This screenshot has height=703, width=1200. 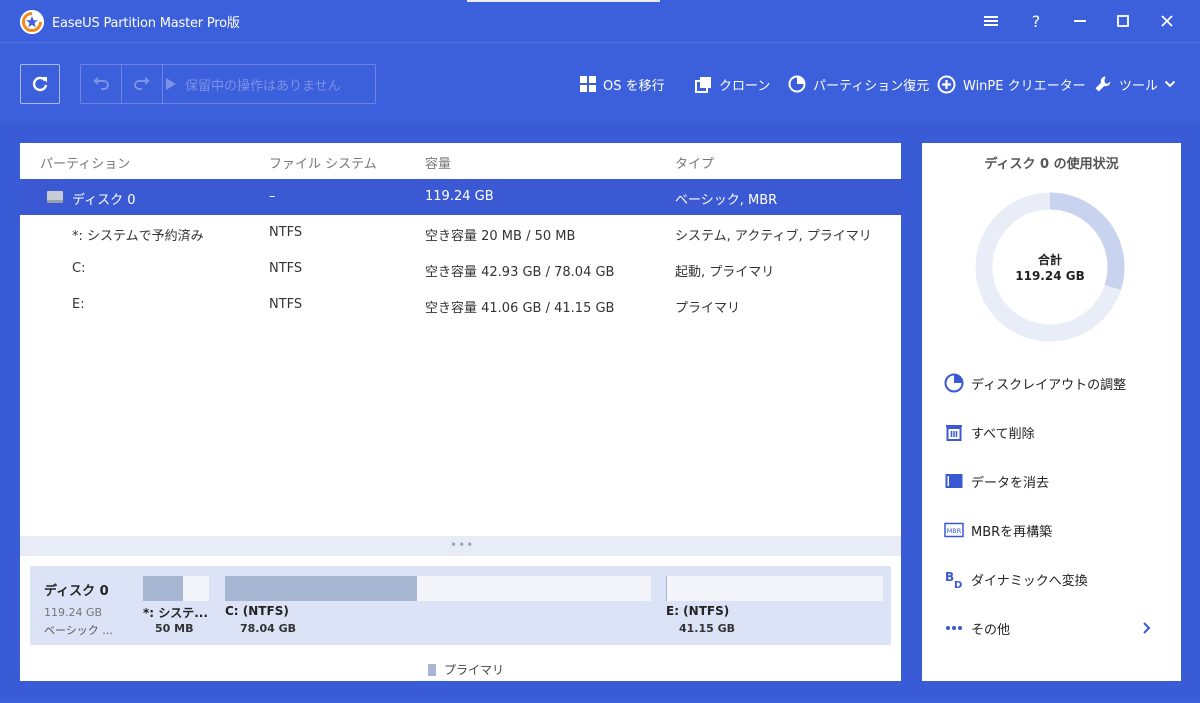 I want to click on tools-menu-button: ツール, so click(x=1135, y=84).